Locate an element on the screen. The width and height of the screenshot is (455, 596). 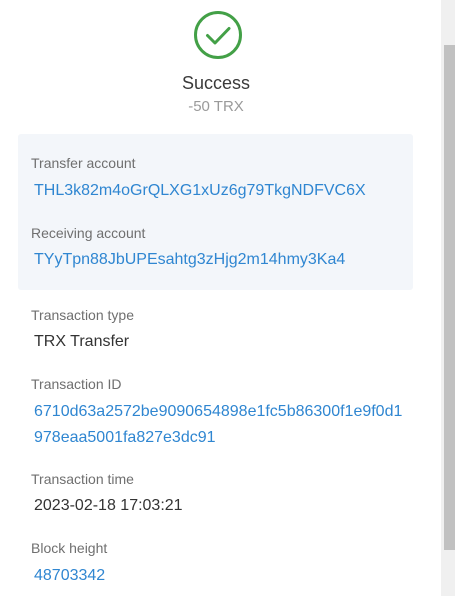
transfer-account-label: Transfer account is located at coordinates (83, 163).